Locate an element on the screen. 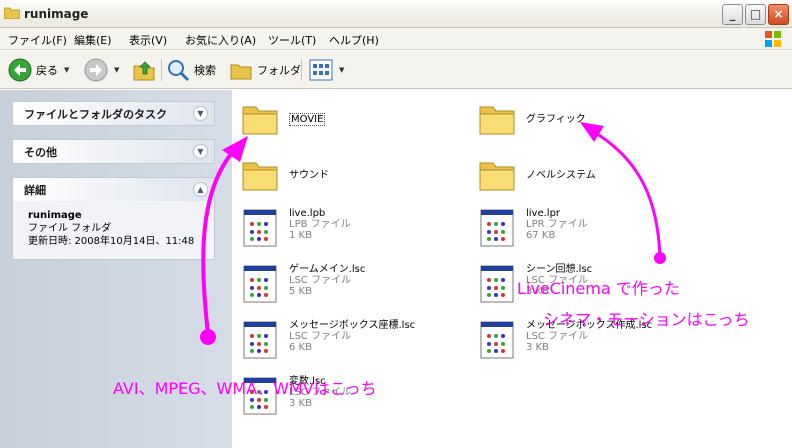 This screenshot has height=448, width=792. details-header: 詳細 ▲ is located at coordinates (113, 189).